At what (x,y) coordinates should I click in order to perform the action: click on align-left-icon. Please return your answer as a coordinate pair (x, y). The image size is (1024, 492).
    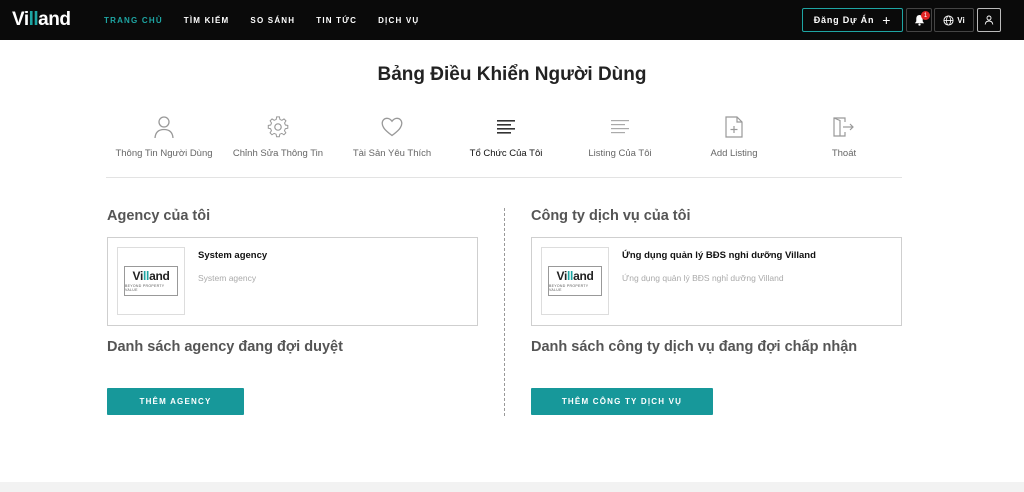
    Looking at the image, I should click on (506, 127).